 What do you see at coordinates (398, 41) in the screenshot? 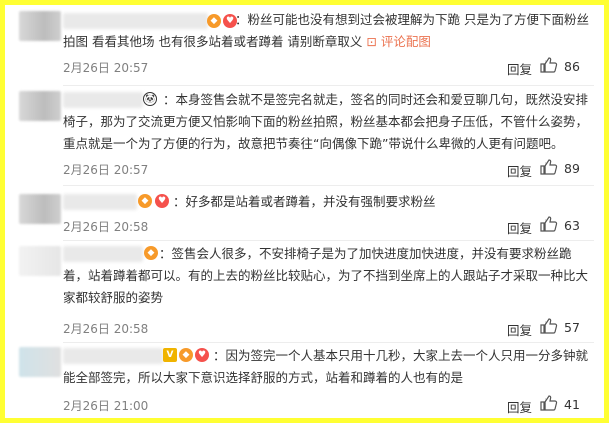
I see `comment-image-link: ⊡ 评论配图` at bounding box center [398, 41].